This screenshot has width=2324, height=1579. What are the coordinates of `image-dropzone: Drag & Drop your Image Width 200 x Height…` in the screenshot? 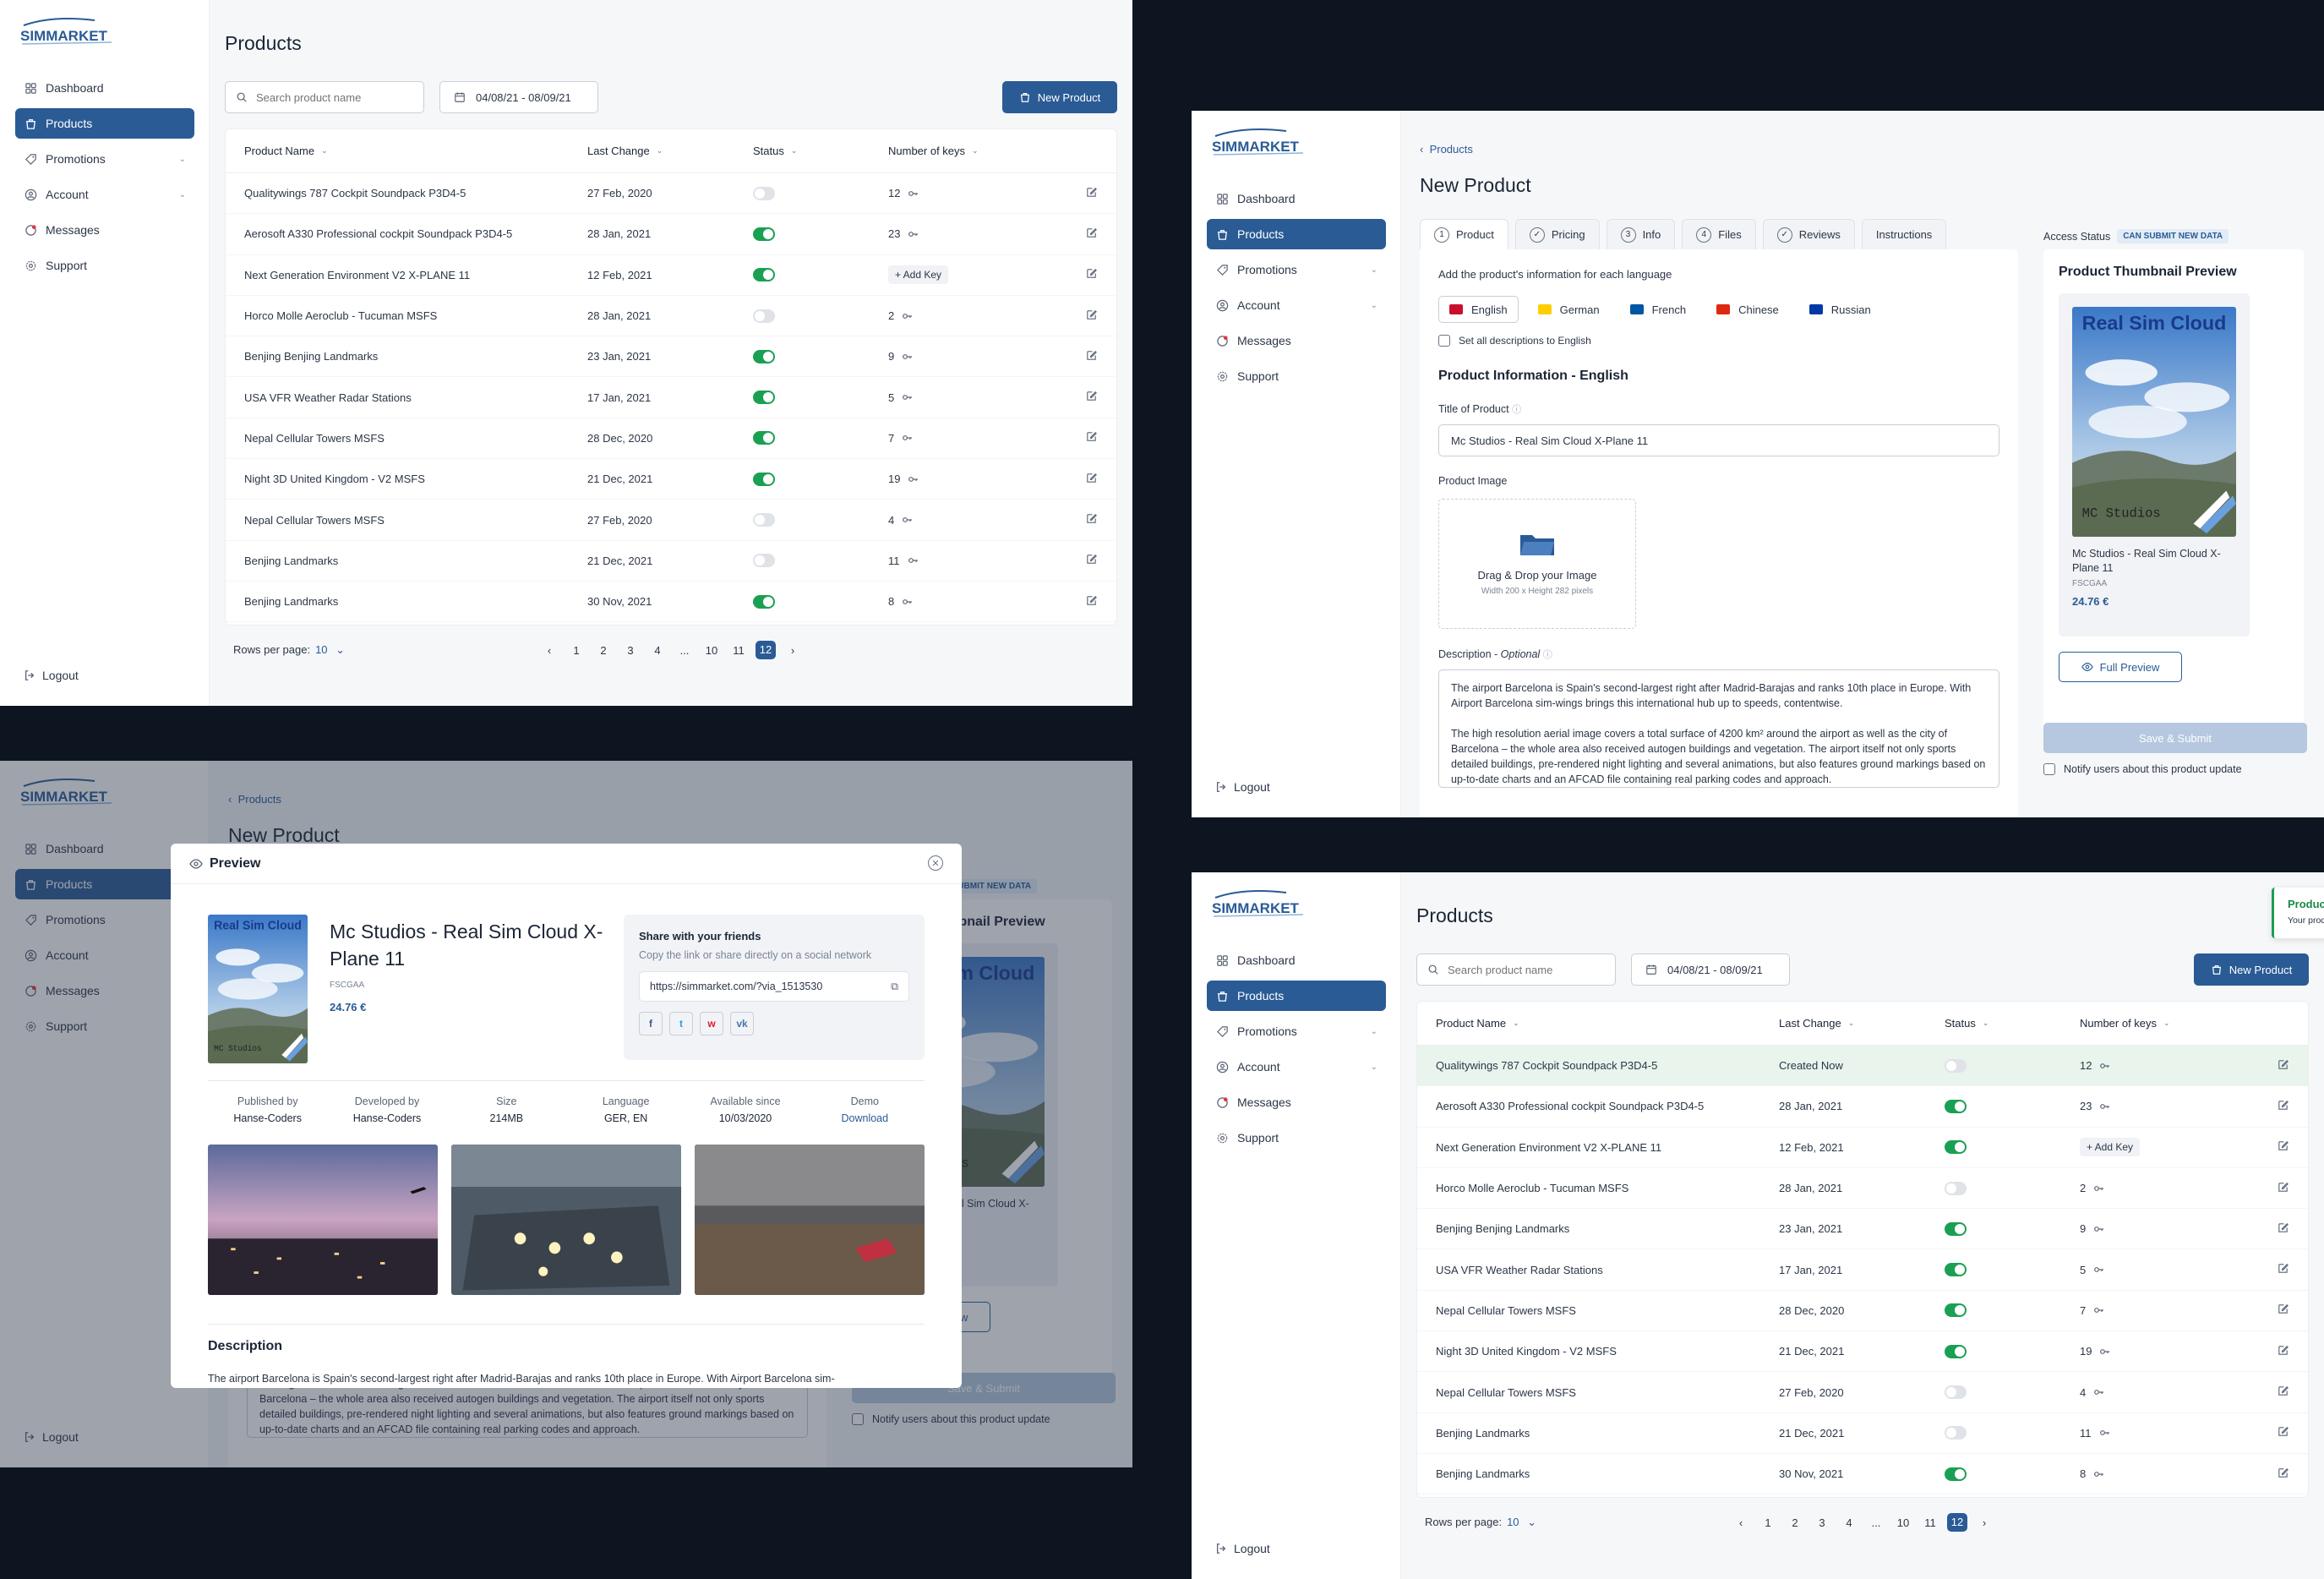 It's located at (1537, 564).